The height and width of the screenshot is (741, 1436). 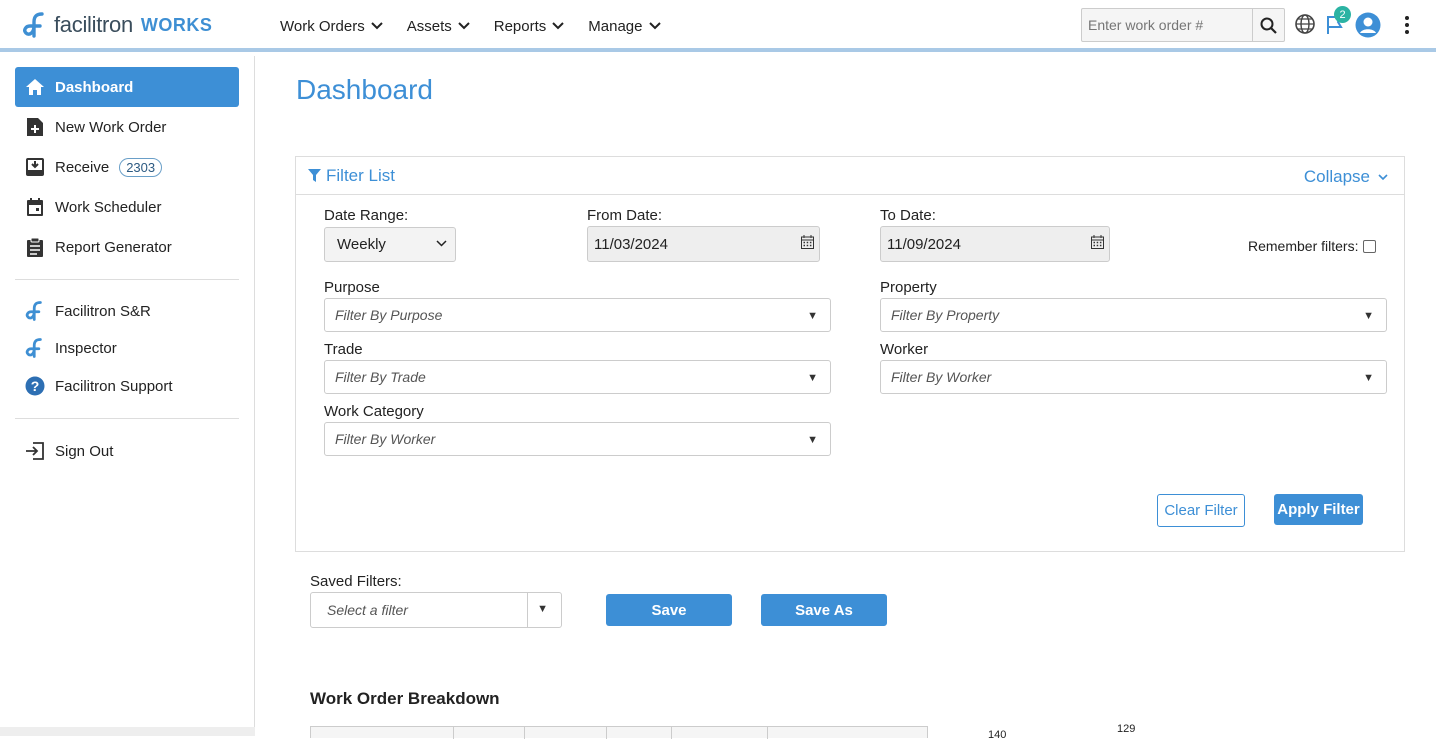 What do you see at coordinates (127, 247) in the screenshot?
I see `sidebar-item-report-generator: Report Generator` at bounding box center [127, 247].